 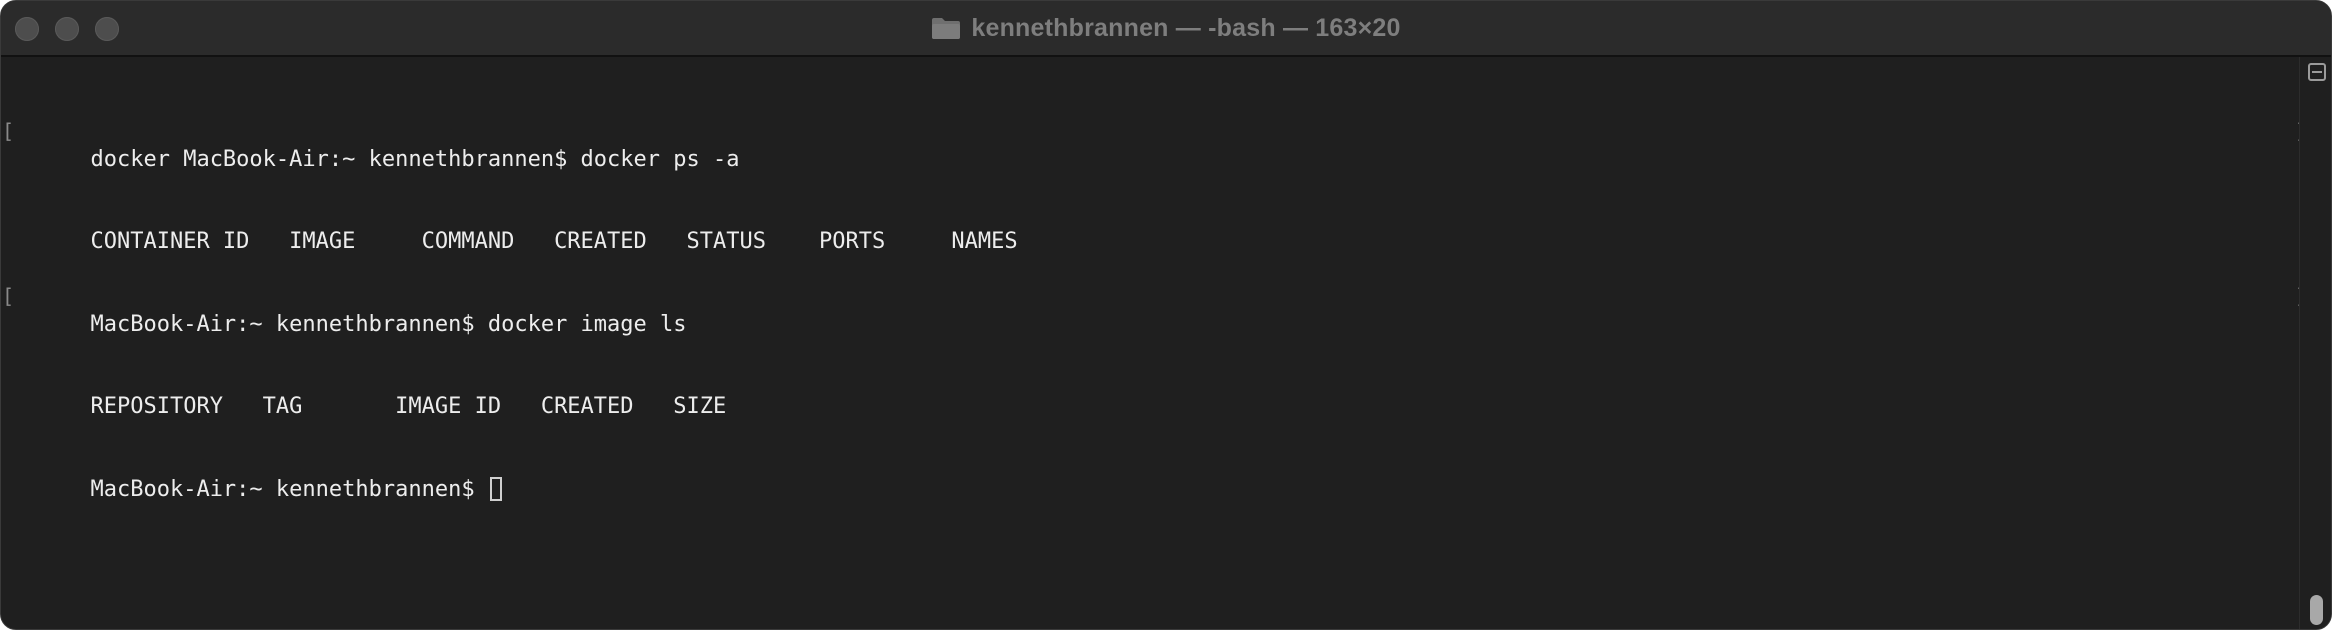 I want to click on terminal-line-4: REPOSITORY TAG IMAGE ID CREATED SIZE, so click(x=1152, y=392).